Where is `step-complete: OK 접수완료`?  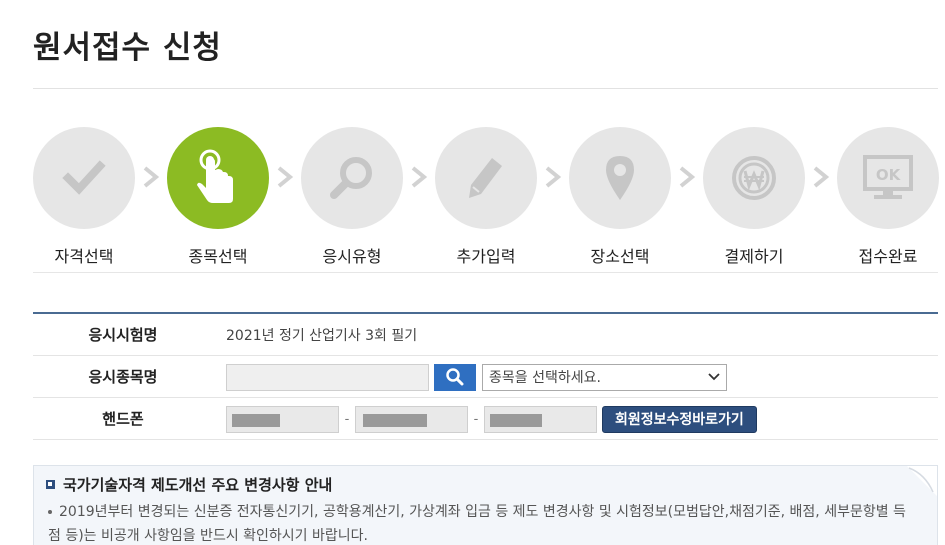 step-complete: OK 접수완료 is located at coordinates (888, 197).